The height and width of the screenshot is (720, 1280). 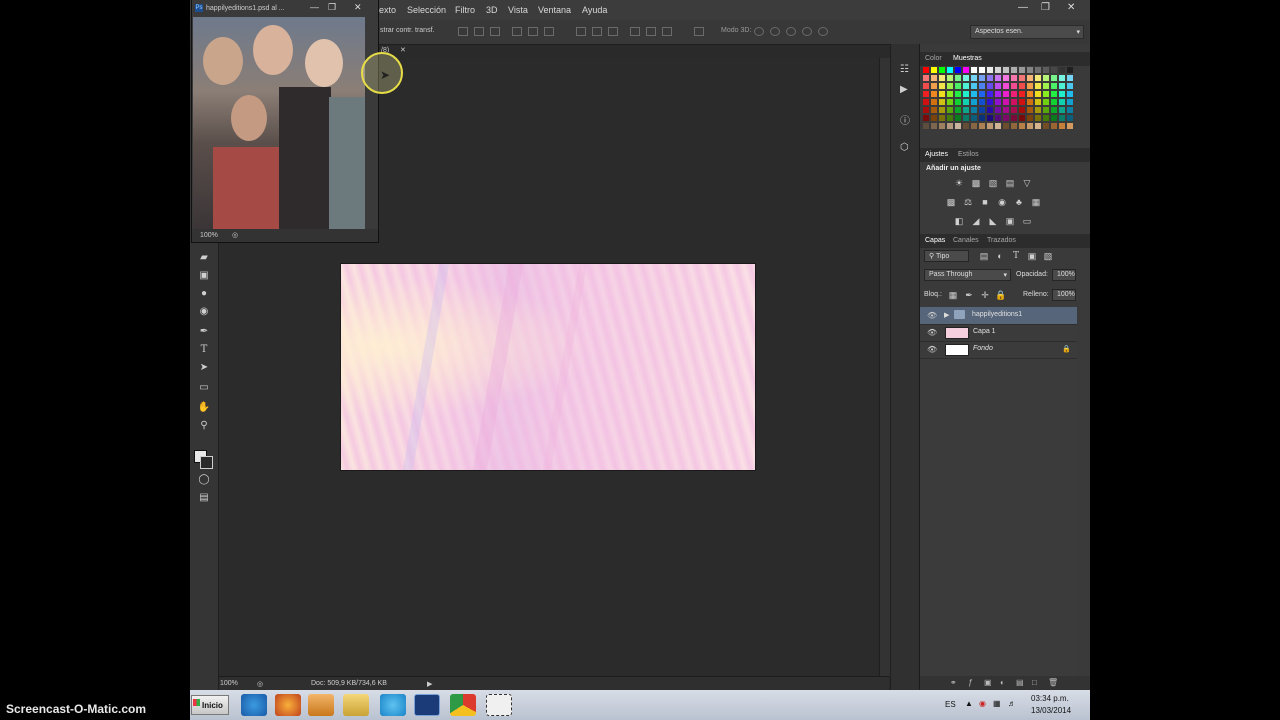 What do you see at coordinates (968, 202) in the screenshot?
I see `color-balance-icon: ⚖` at bounding box center [968, 202].